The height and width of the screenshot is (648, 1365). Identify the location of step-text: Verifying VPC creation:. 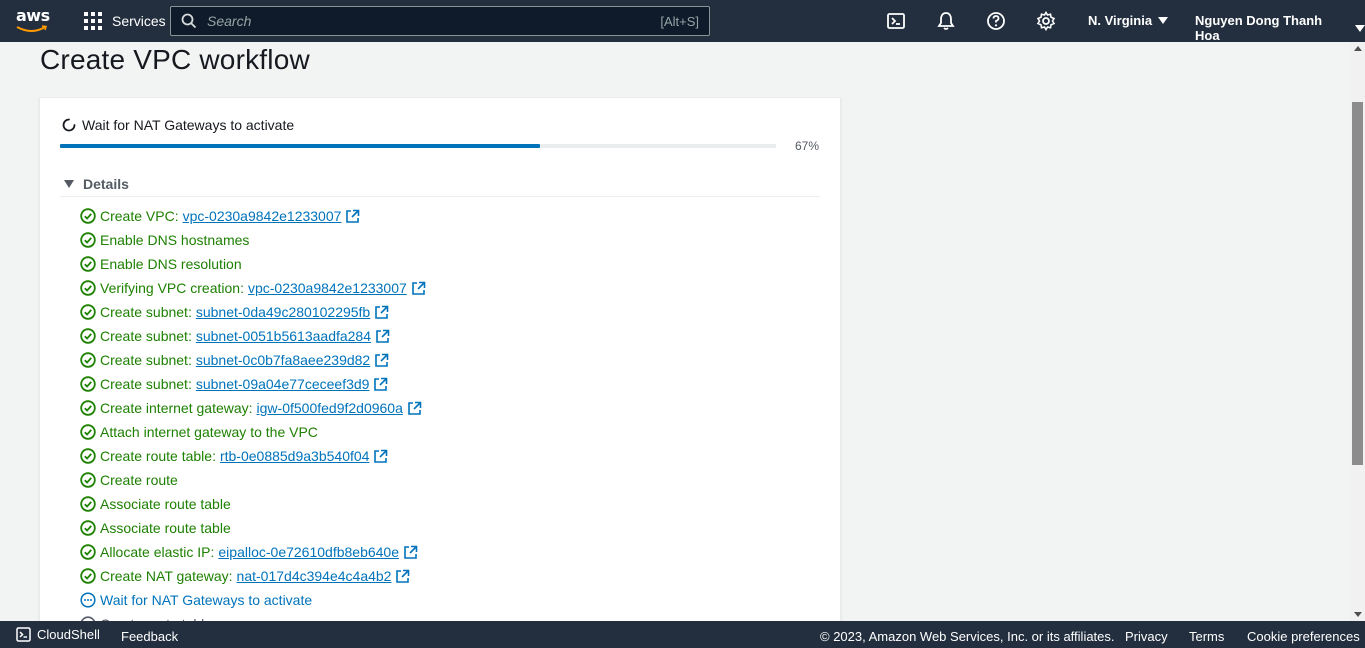
(172, 288).